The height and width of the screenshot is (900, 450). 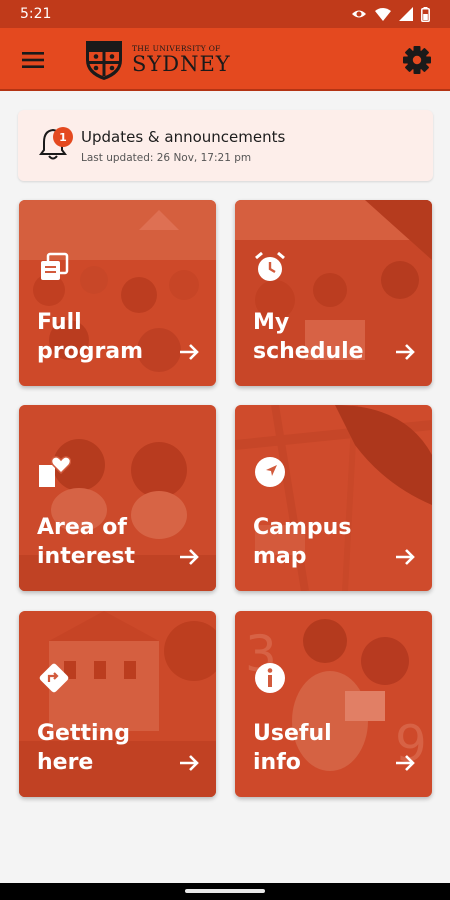 What do you see at coordinates (333, 498) in the screenshot?
I see `tile-campus-map: Campus map` at bounding box center [333, 498].